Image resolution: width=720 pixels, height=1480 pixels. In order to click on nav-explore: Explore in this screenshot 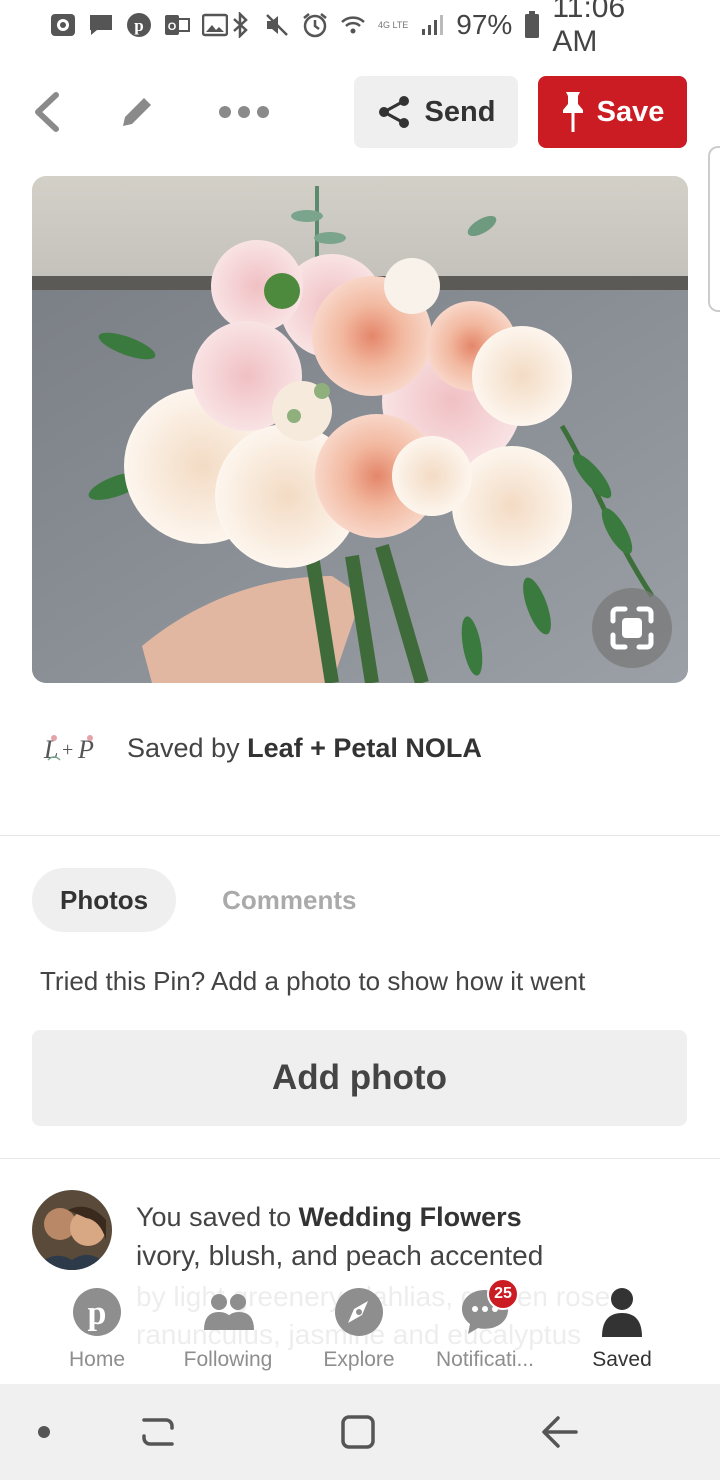, I will do `click(359, 1334)`.